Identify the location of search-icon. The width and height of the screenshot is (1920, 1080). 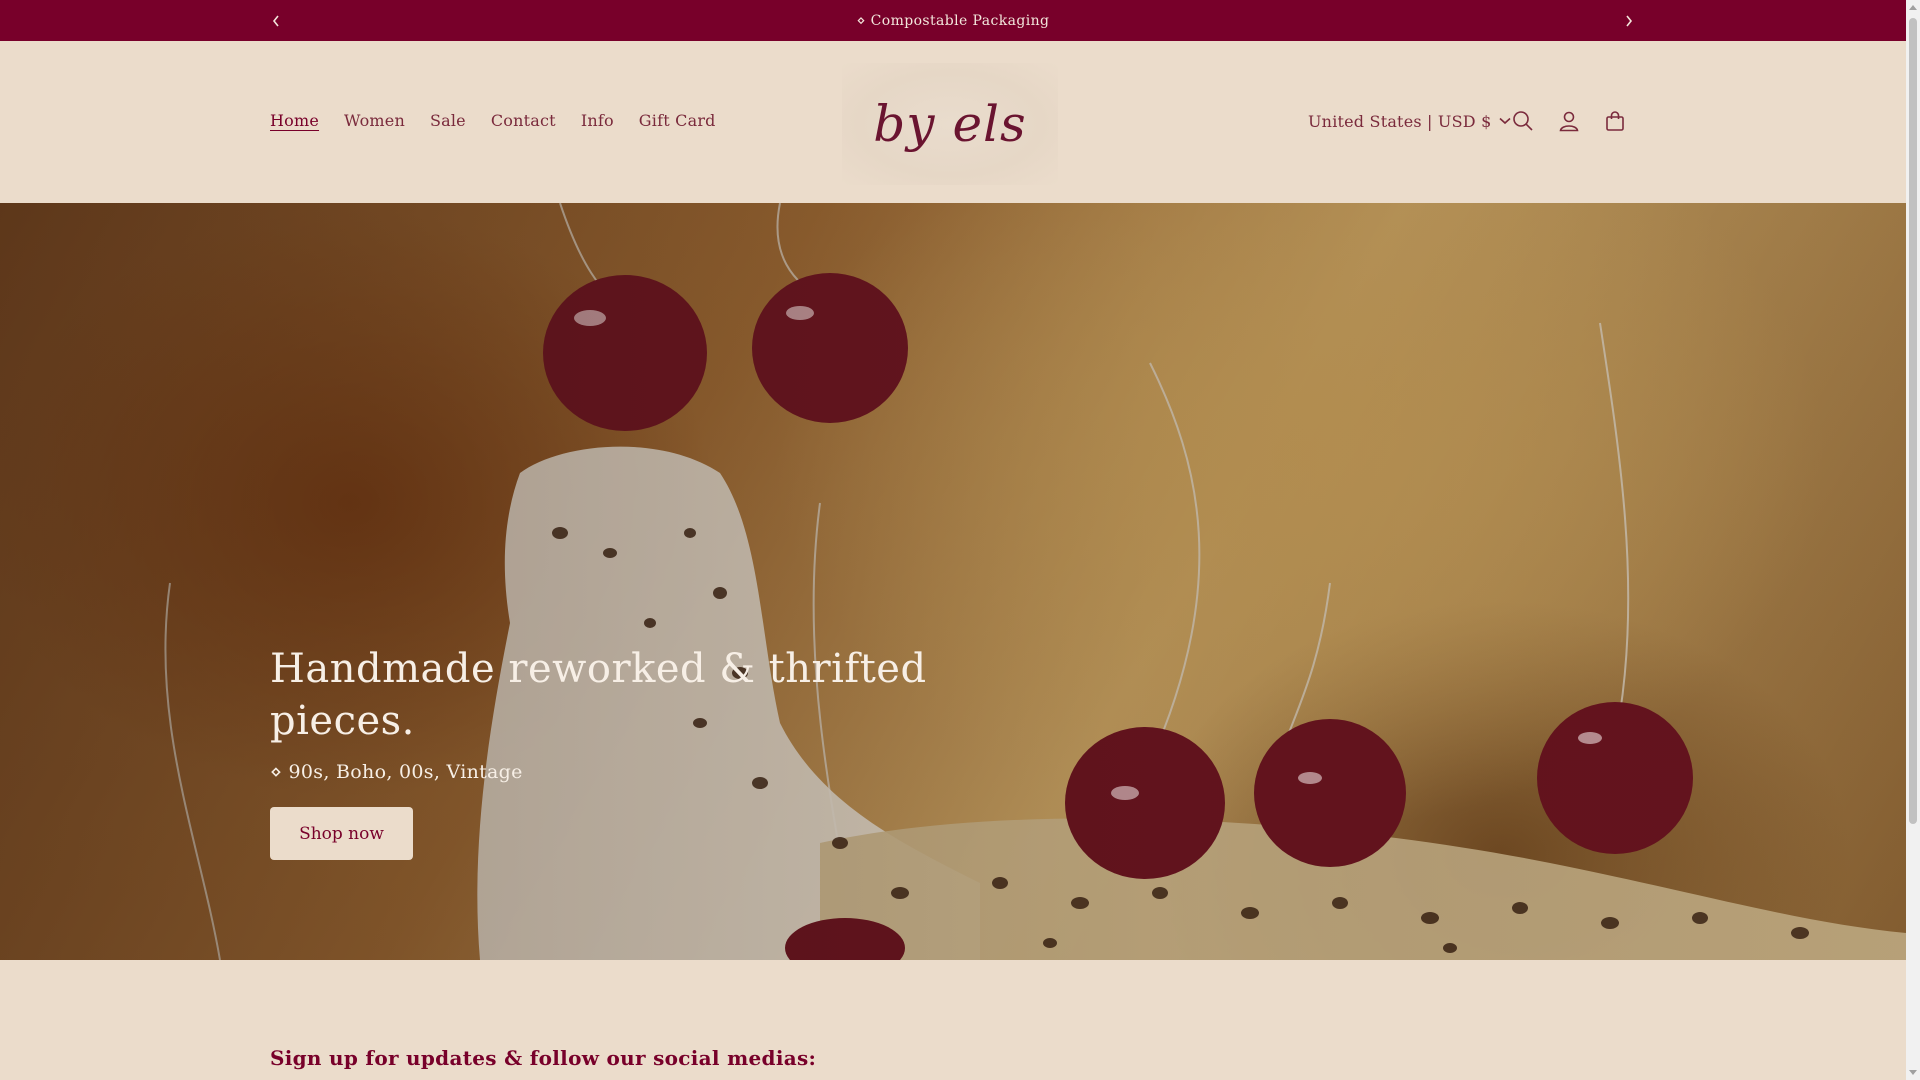
(1523, 121).